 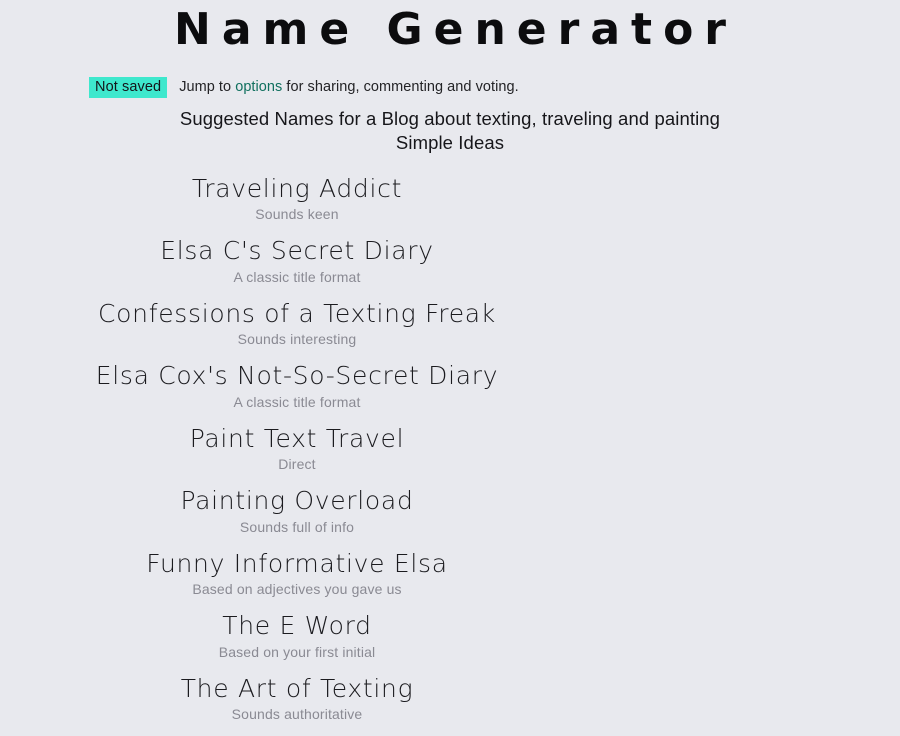 I want to click on name-suggestion-title: Painting Overload, so click(x=297, y=501).